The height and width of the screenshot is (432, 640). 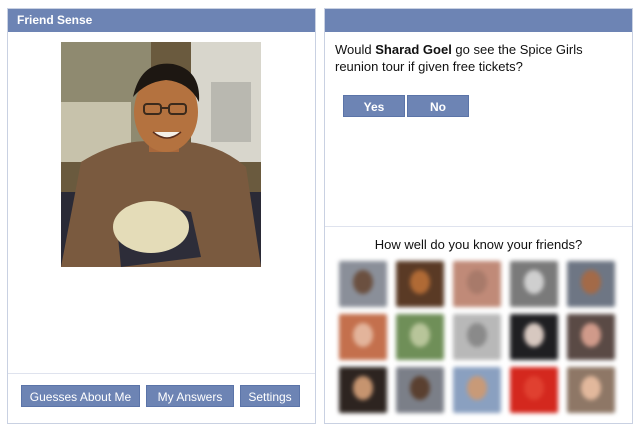 I want to click on friends-title: How well do you know your friends?, so click(x=478, y=244).